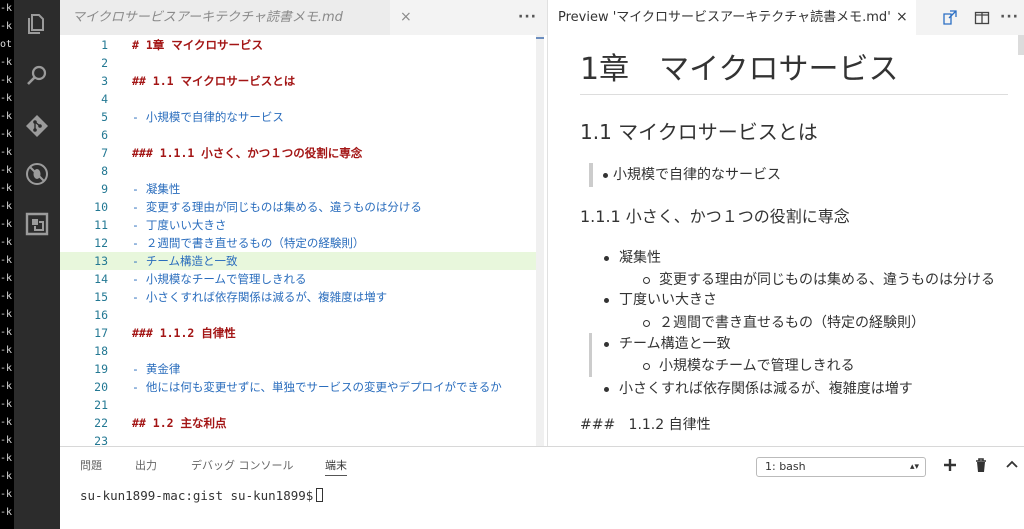  What do you see at coordinates (299, 351) in the screenshot?
I see `code-line: 18` at bounding box center [299, 351].